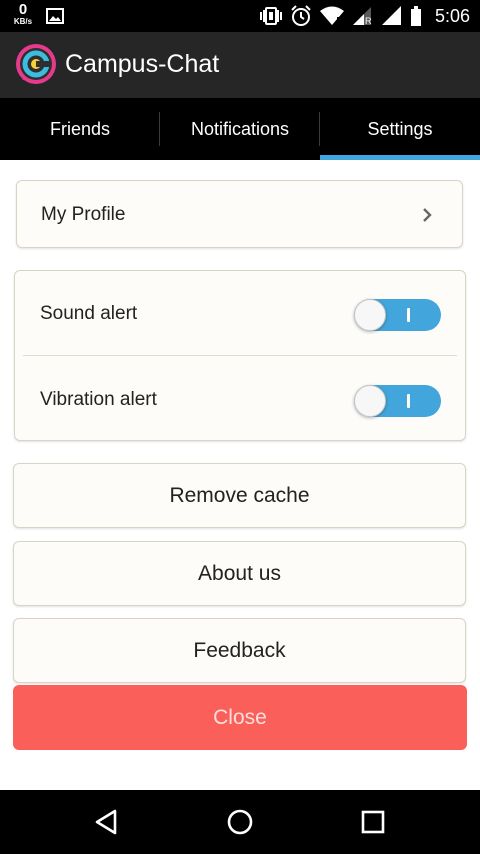  What do you see at coordinates (240, 65) in the screenshot?
I see `app-bar: Campus-Chat` at bounding box center [240, 65].